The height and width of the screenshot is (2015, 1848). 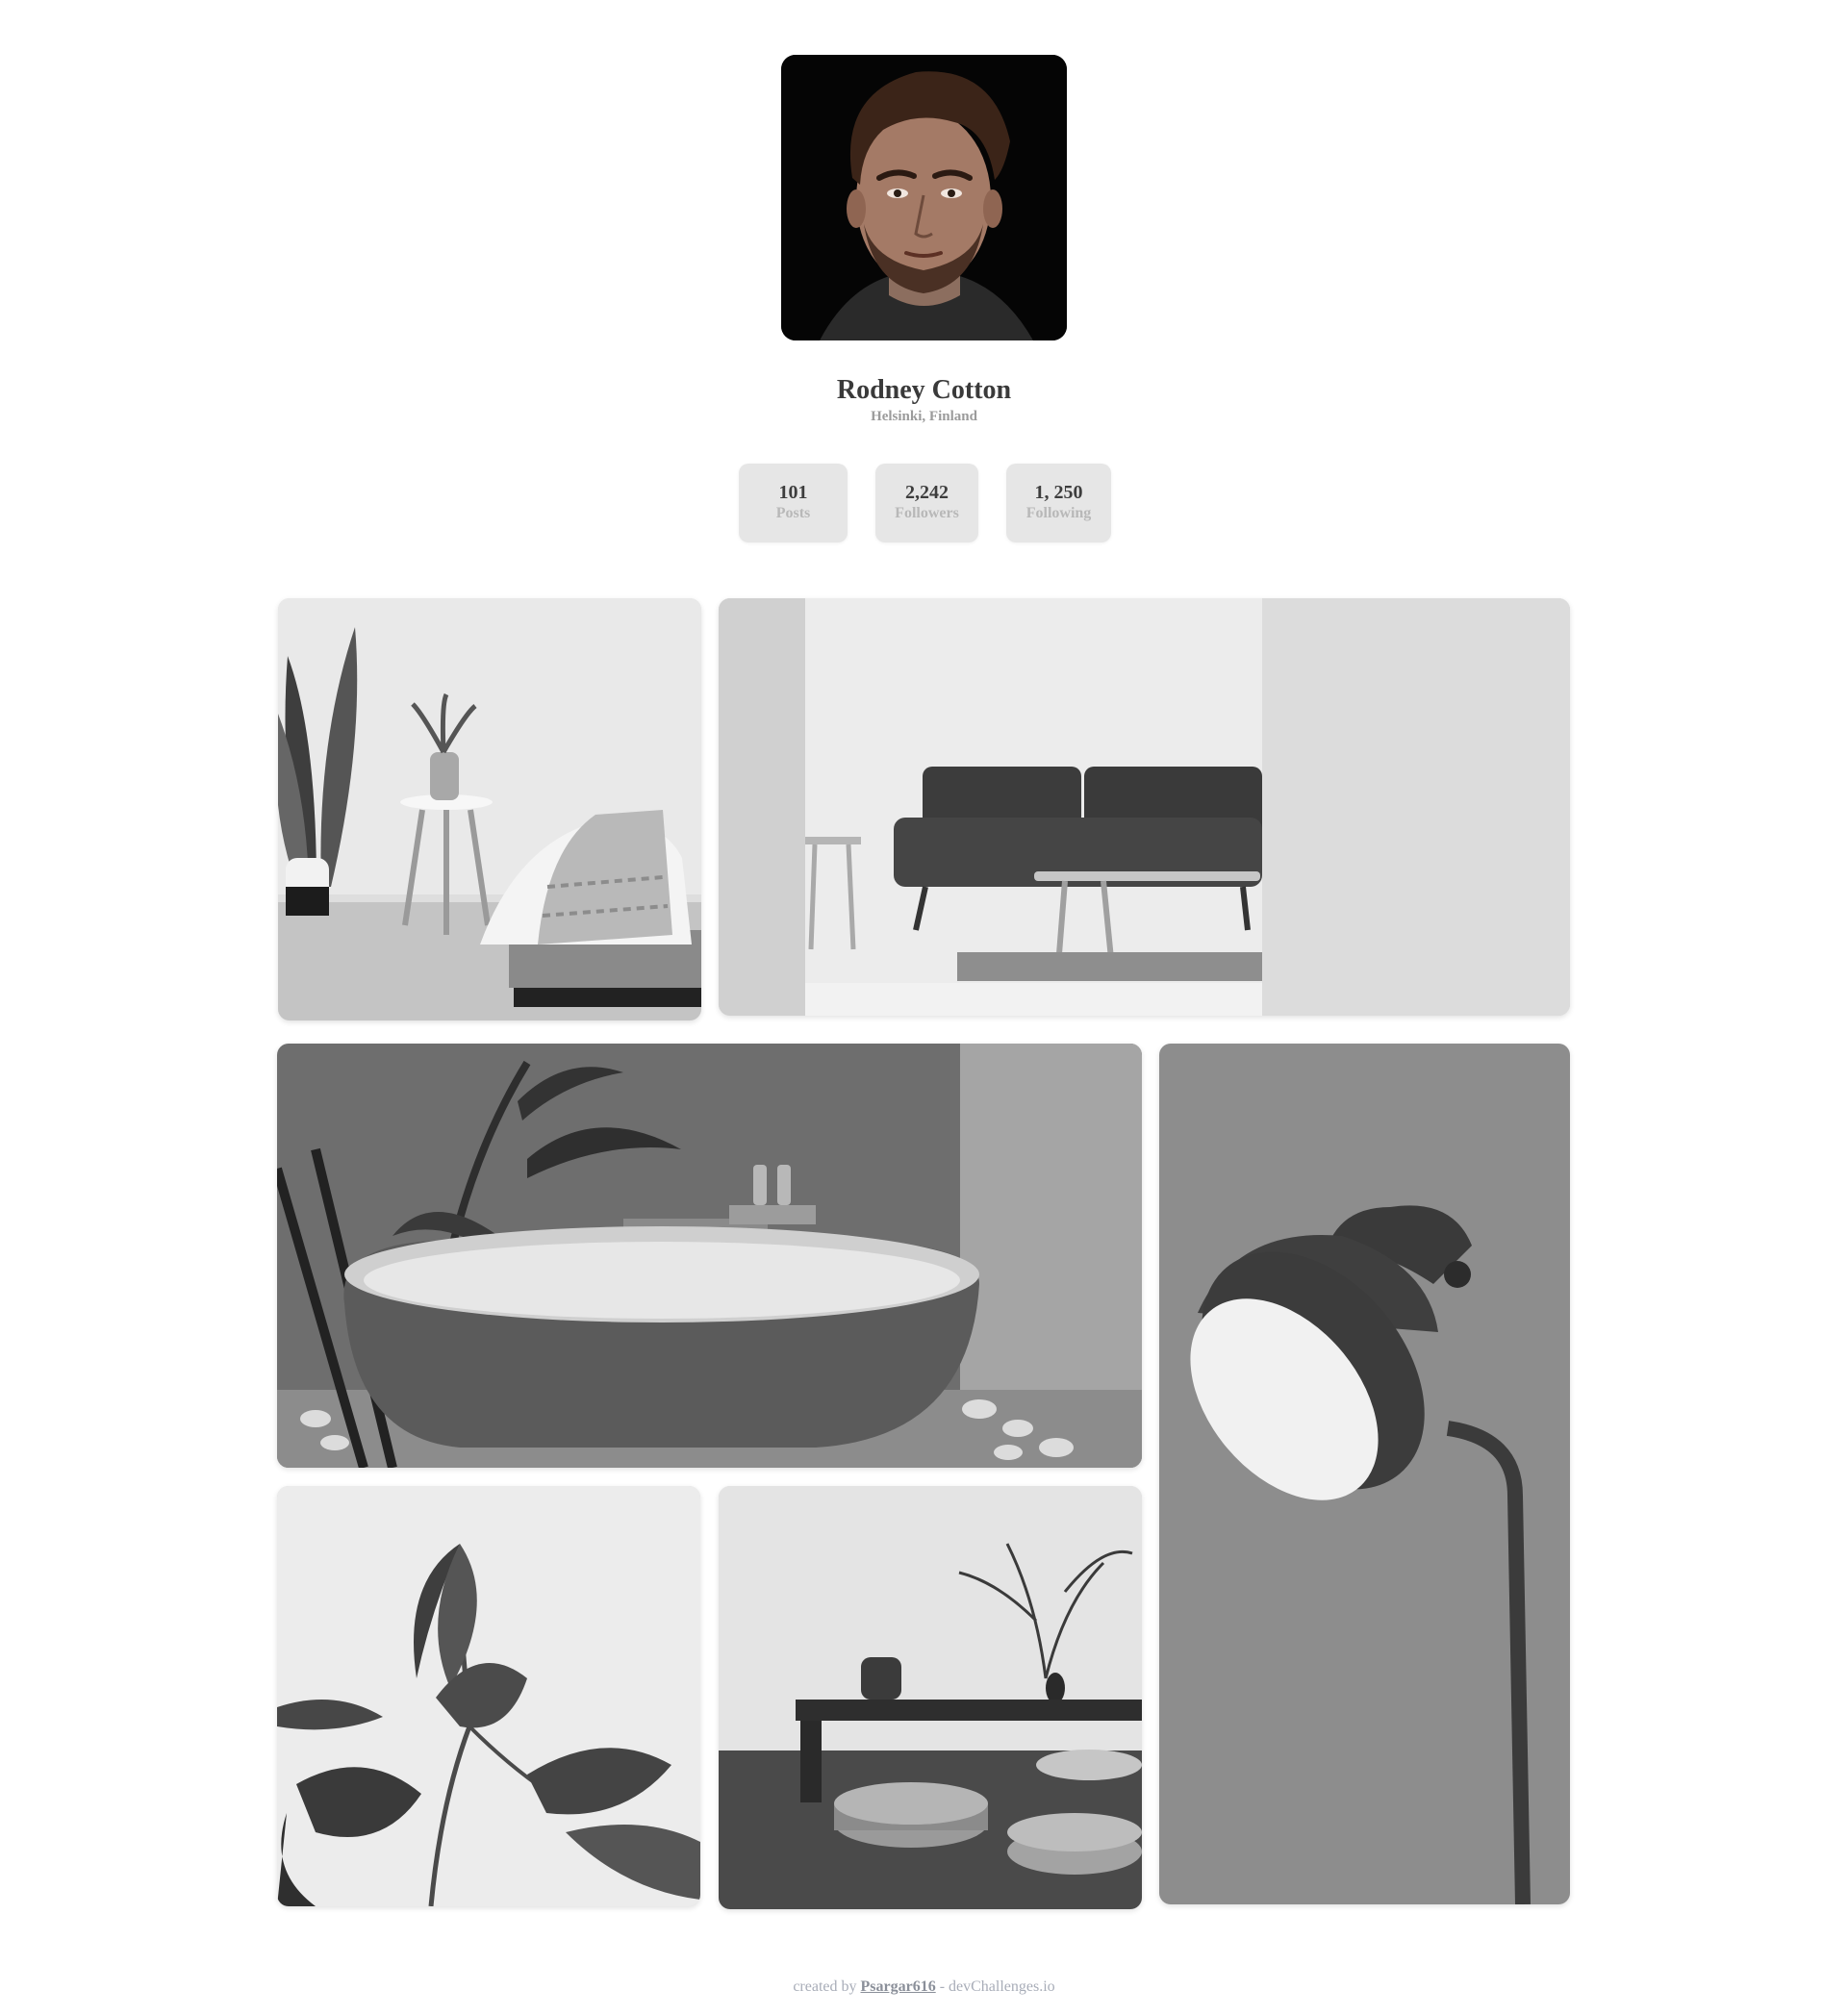 What do you see at coordinates (793, 492) in the screenshot?
I see `stat-posts-value: 101` at bounding box center [793, 492].